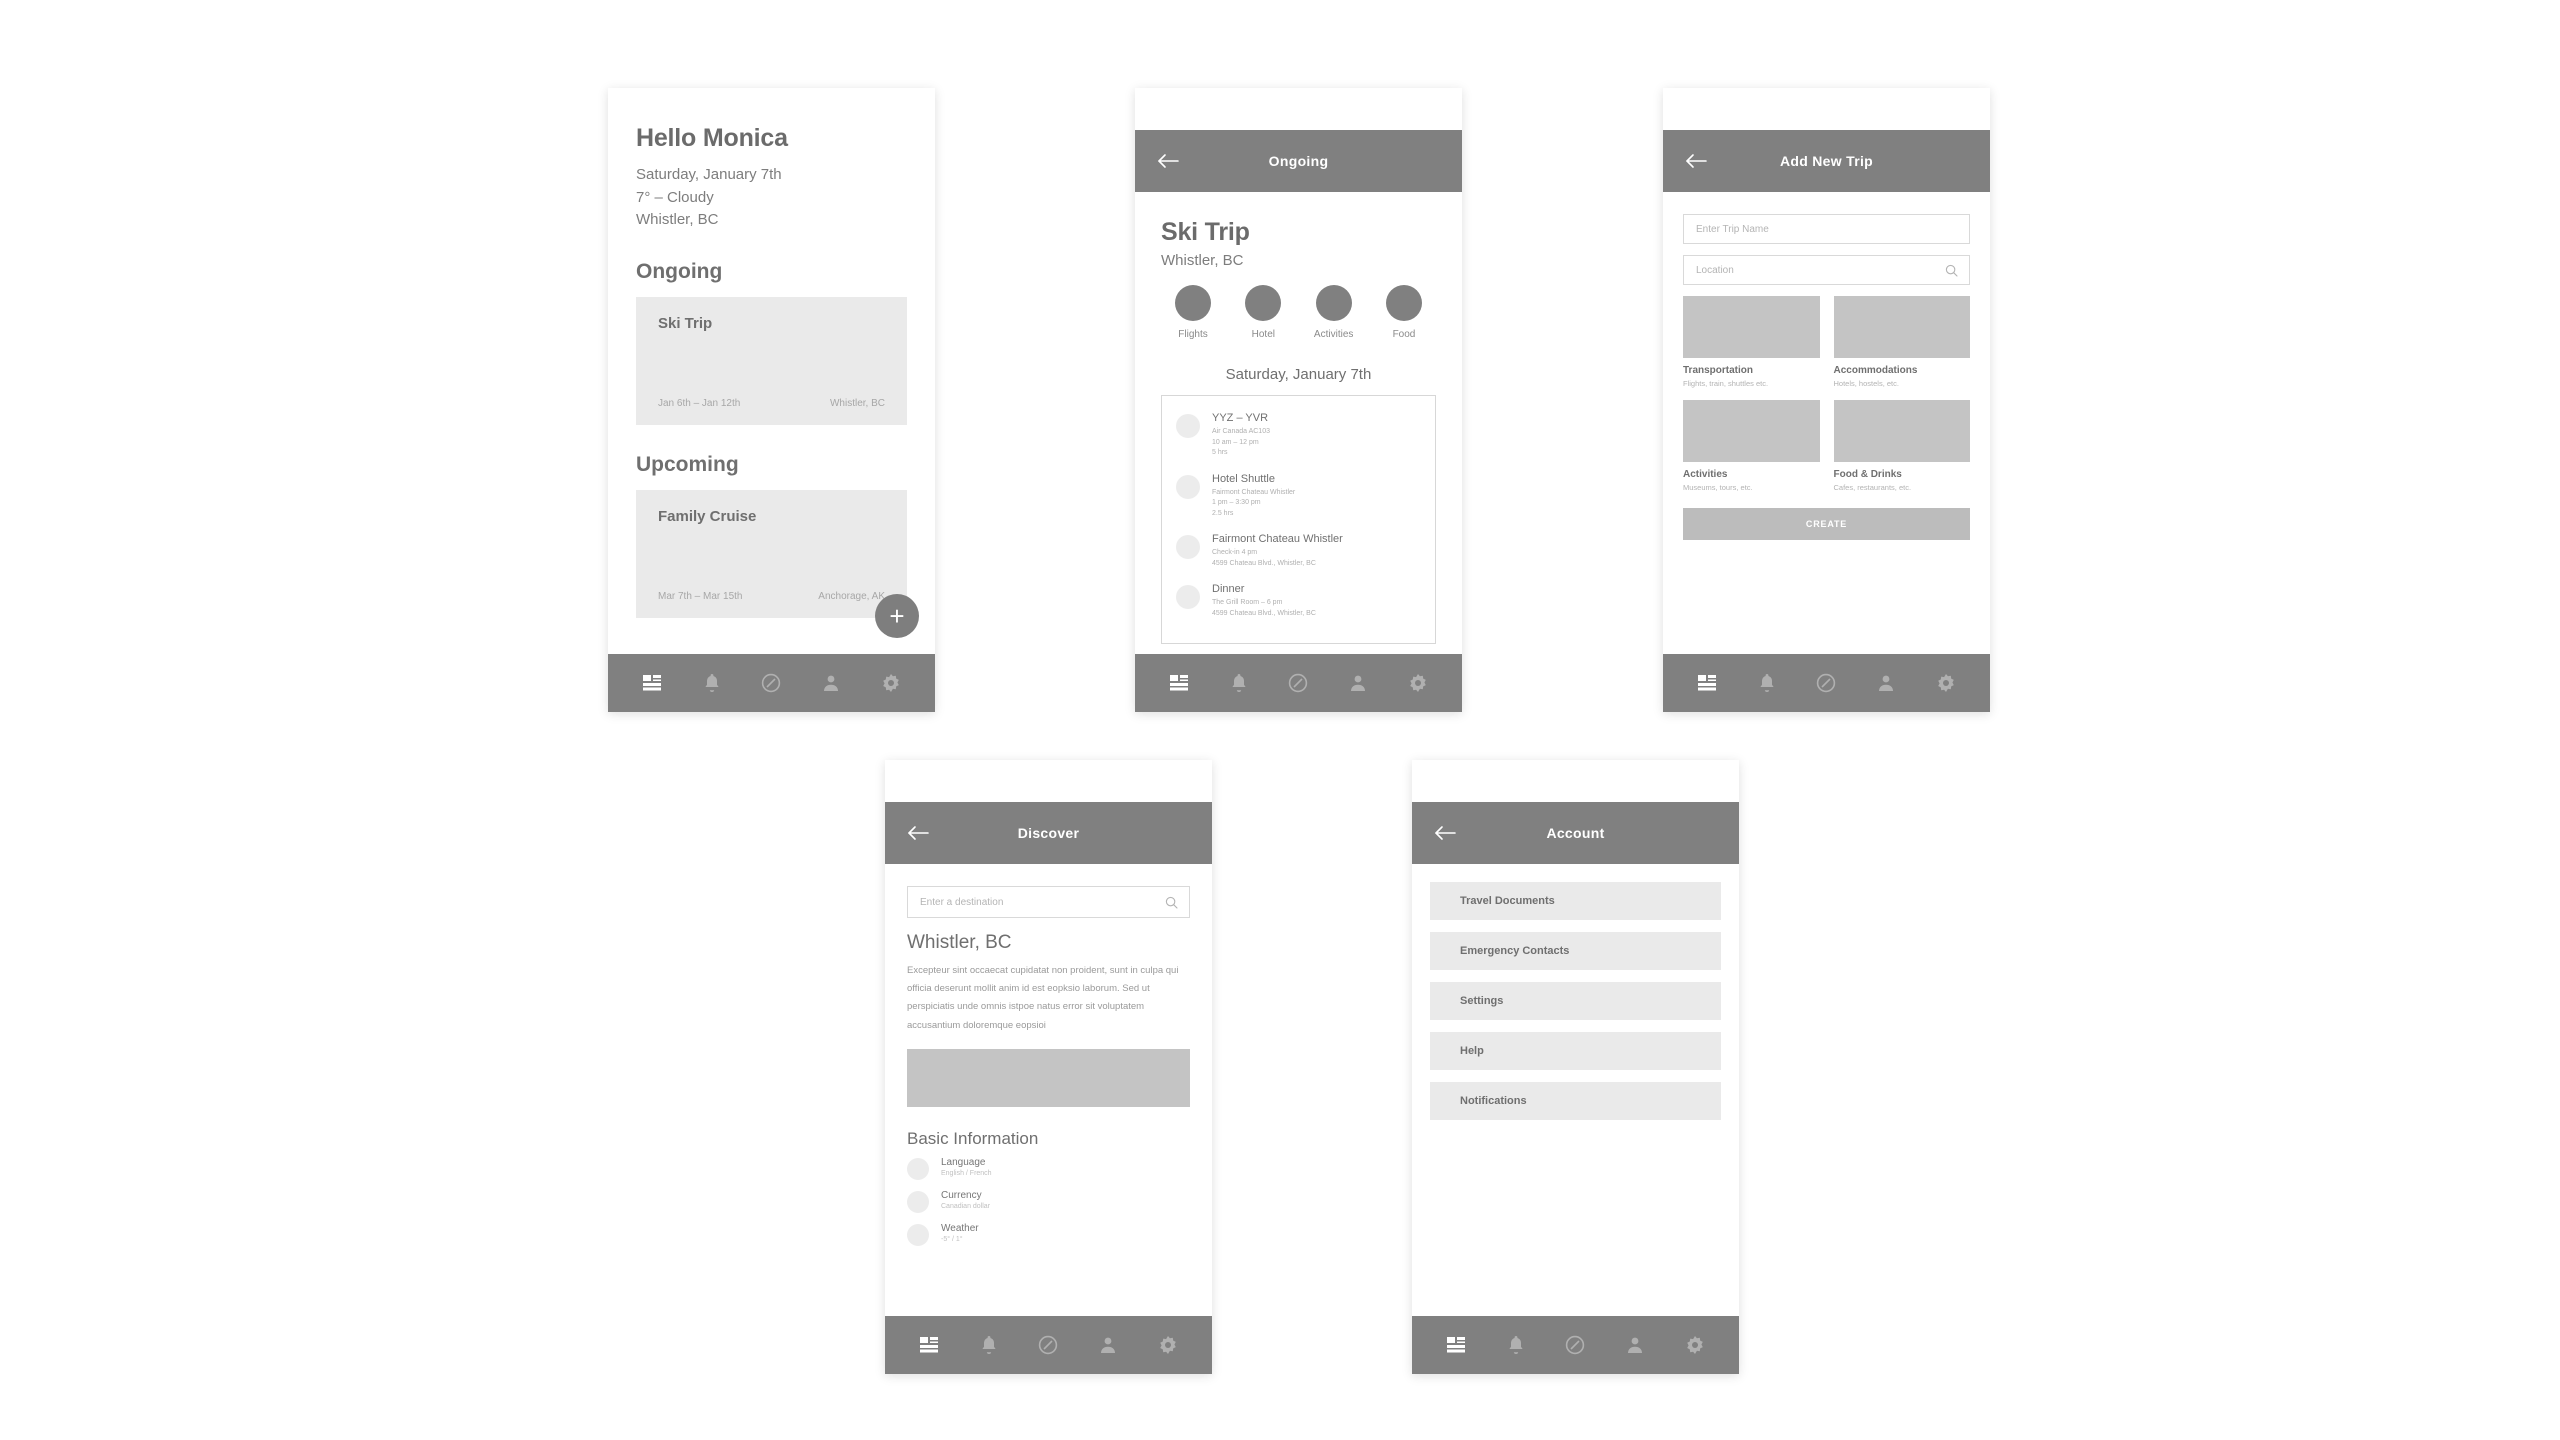 The height and width of the screenshot is (1440, 2560). I want to click on itinerary-line3: 2.5 hrs, so click(1223, 513).